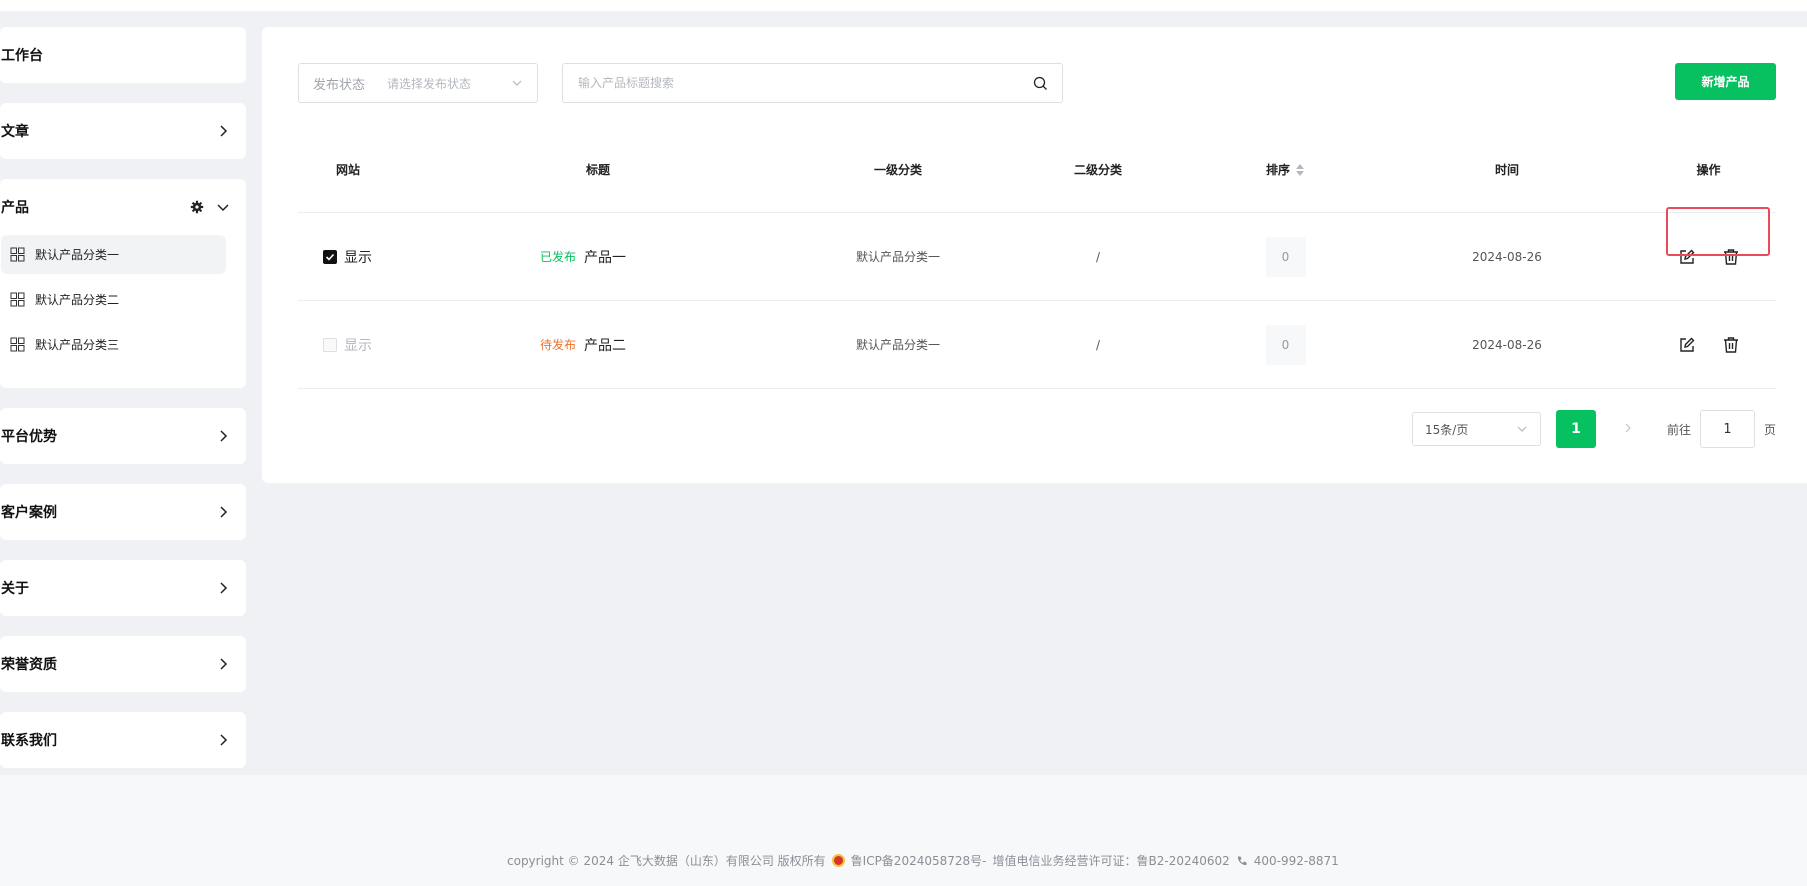 The width and height of the screenshot is (1807, 886). Describe the element at coordinates (123, 55) in the screenshot. I see `menu-card-workbench: 工作台` at that location.